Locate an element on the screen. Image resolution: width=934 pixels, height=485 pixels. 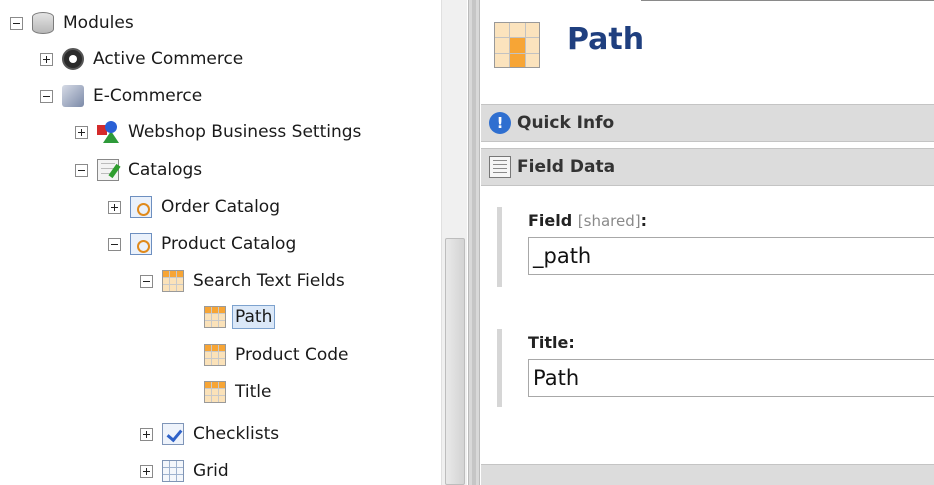
panel-splitter is located at coordinates (474, 242).